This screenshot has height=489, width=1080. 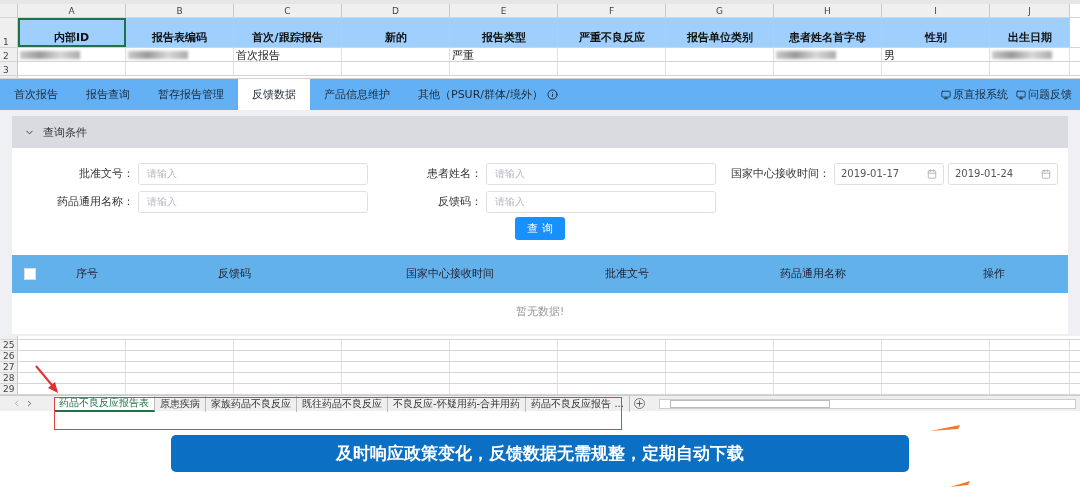 What do you see at coordinates (980, 94) in the screenshot?
I see `nav-link: 原直报系统` at bounding box center [980, 94].